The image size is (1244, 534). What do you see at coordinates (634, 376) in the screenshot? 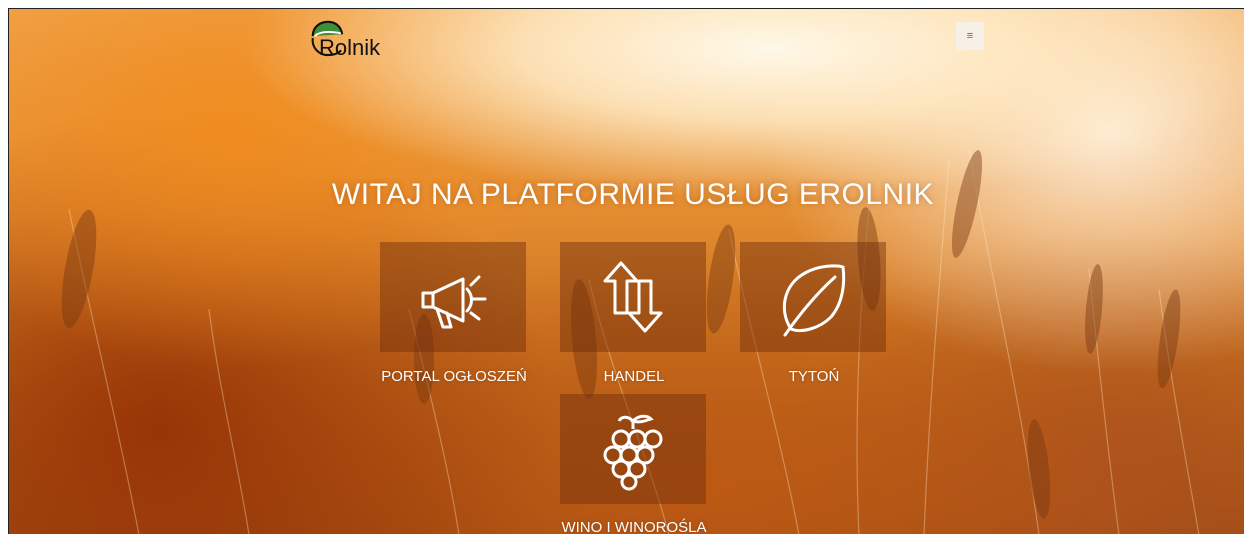
I see `tile-label-handel: HANDEL` at bounding box center [634, 376].